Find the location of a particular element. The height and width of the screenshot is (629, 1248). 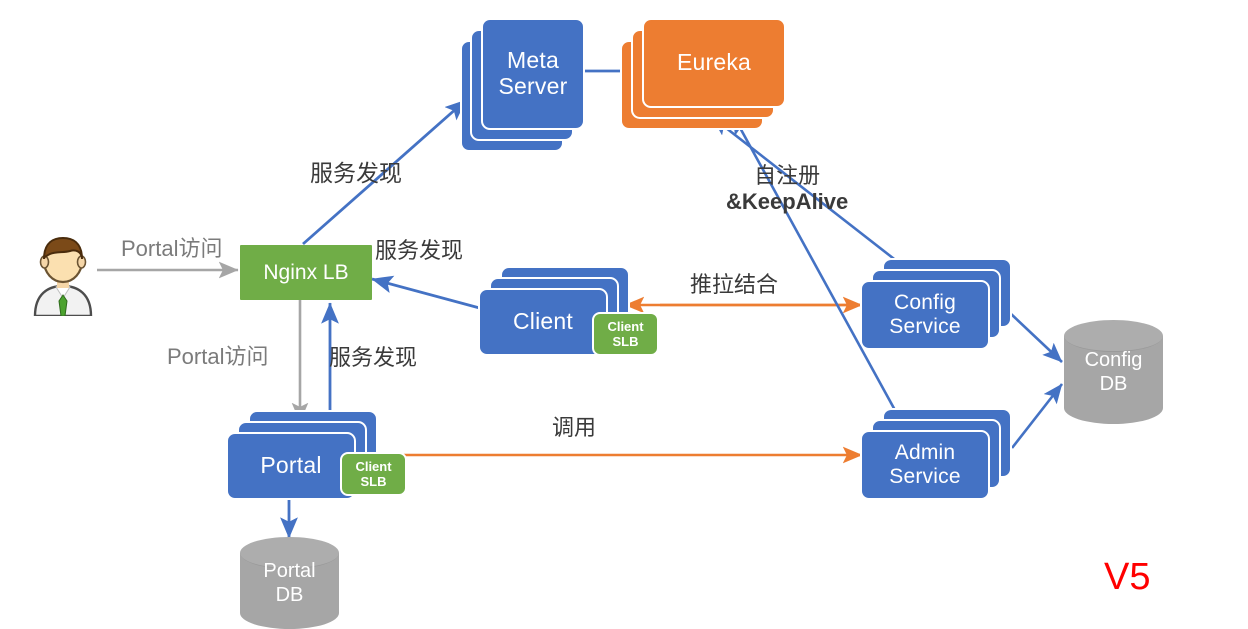

node-portal-db: Portal DB is located at coordinates (289, 583).